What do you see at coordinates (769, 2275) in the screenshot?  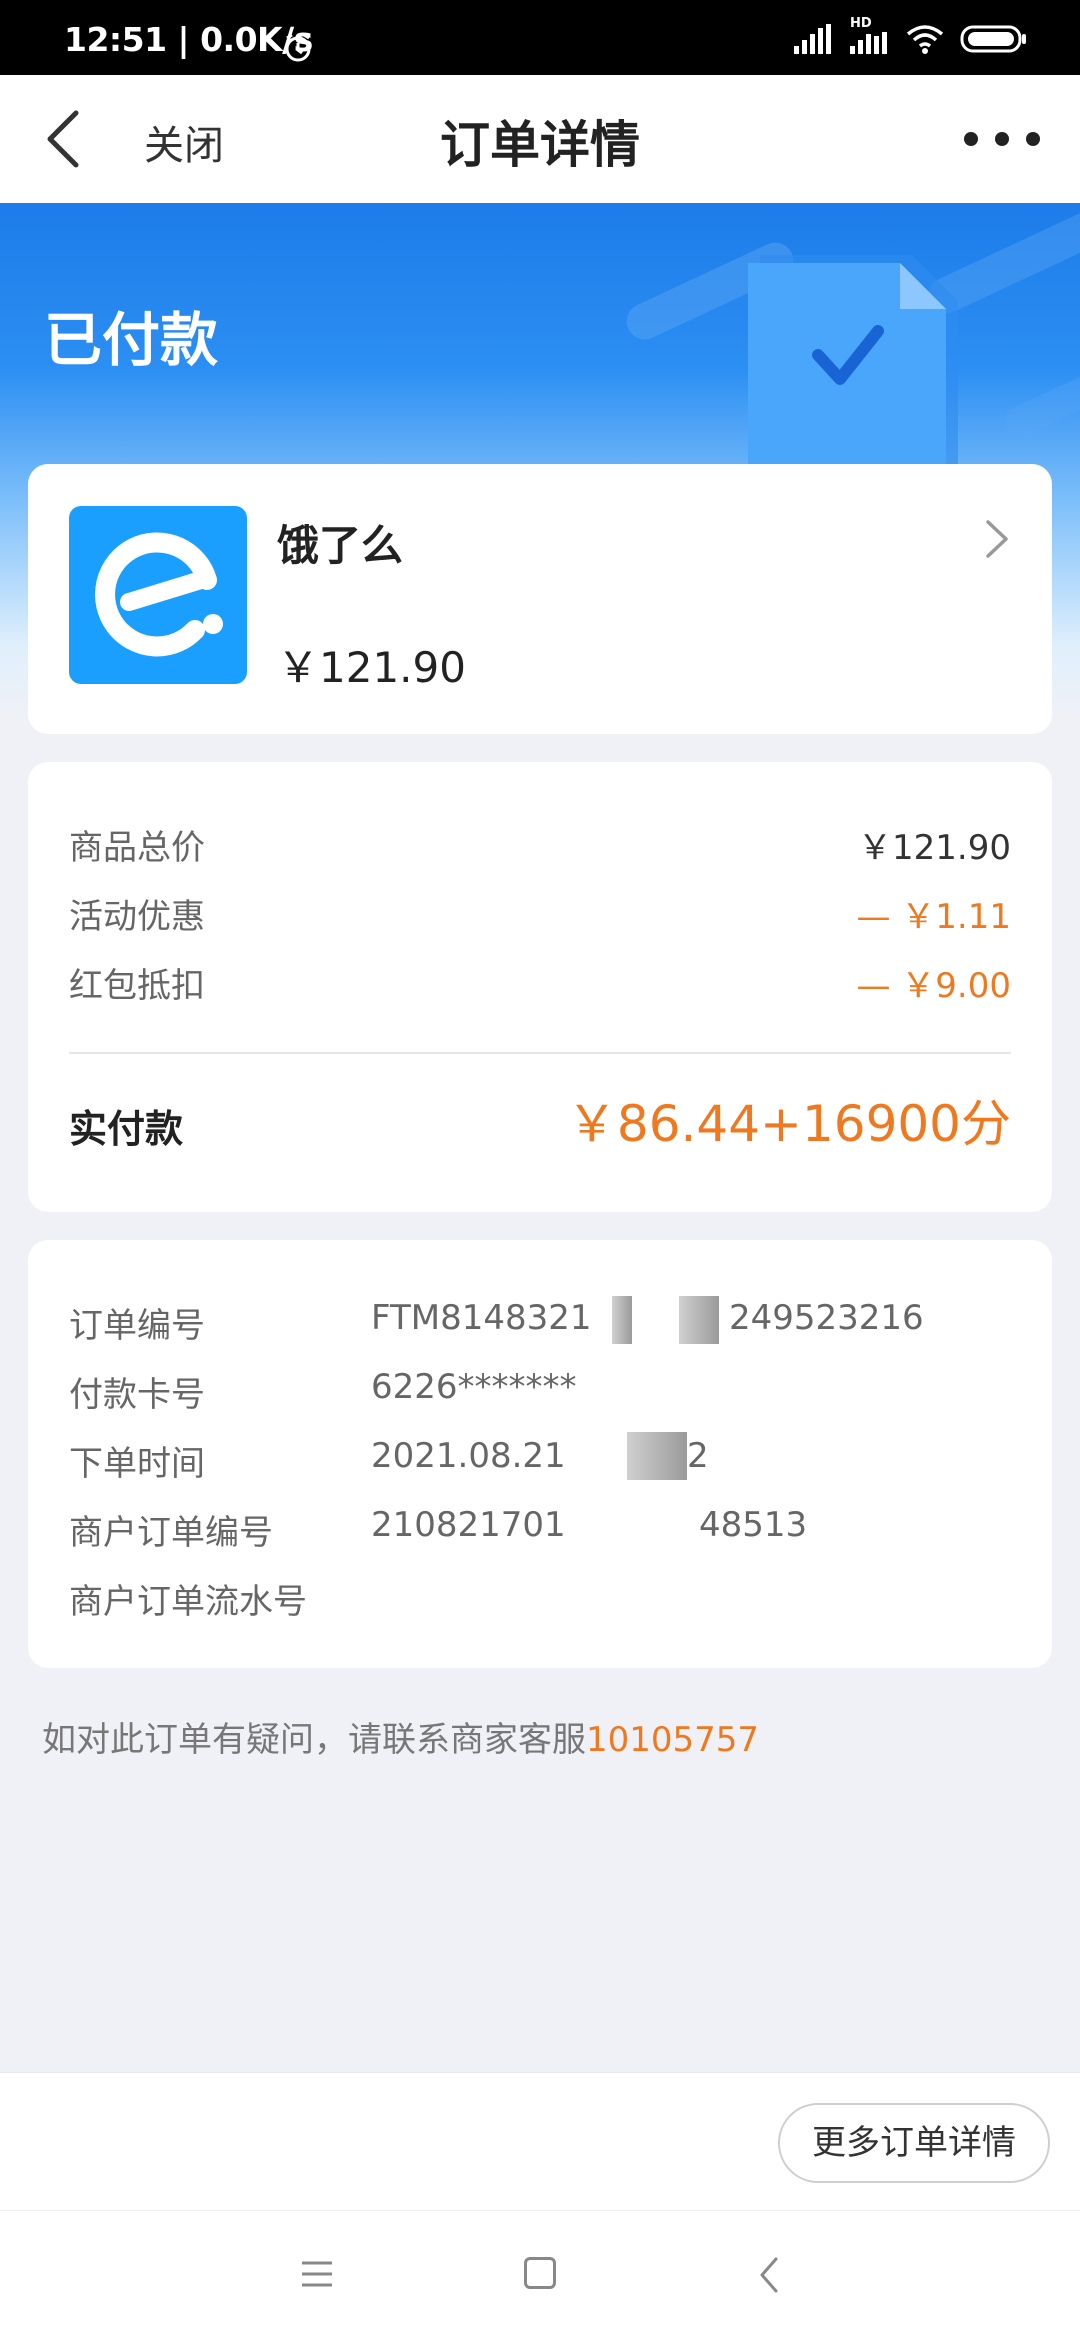 I see `system-back-icon` at bounding box center [769, 2275].